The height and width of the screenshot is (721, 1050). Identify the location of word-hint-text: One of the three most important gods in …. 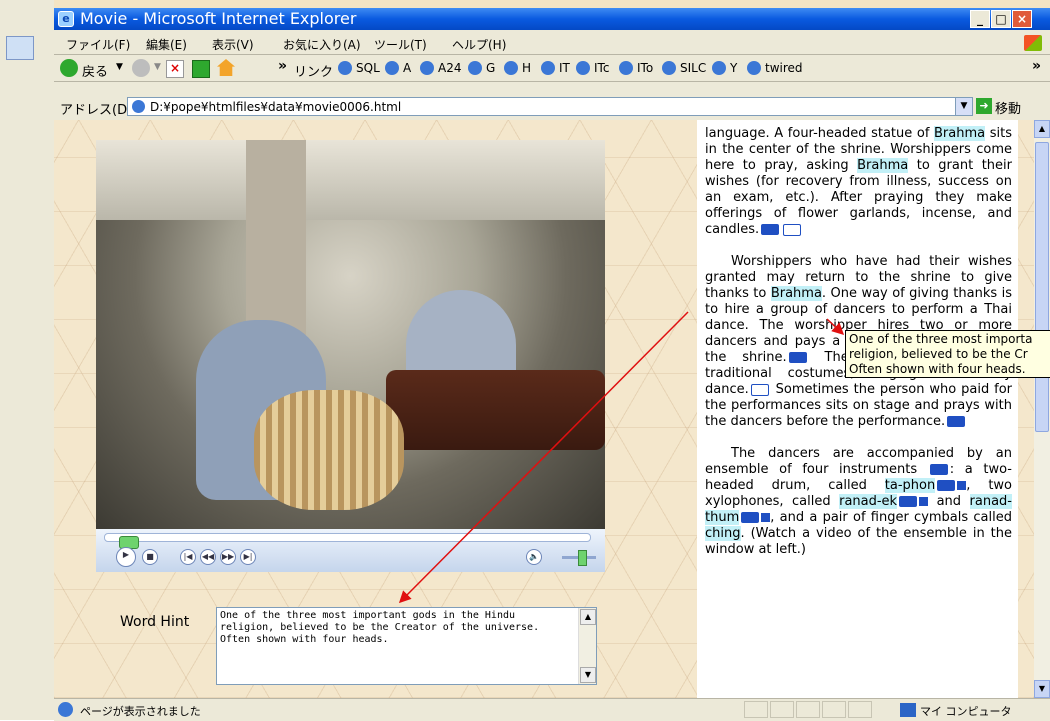
(383, 627).